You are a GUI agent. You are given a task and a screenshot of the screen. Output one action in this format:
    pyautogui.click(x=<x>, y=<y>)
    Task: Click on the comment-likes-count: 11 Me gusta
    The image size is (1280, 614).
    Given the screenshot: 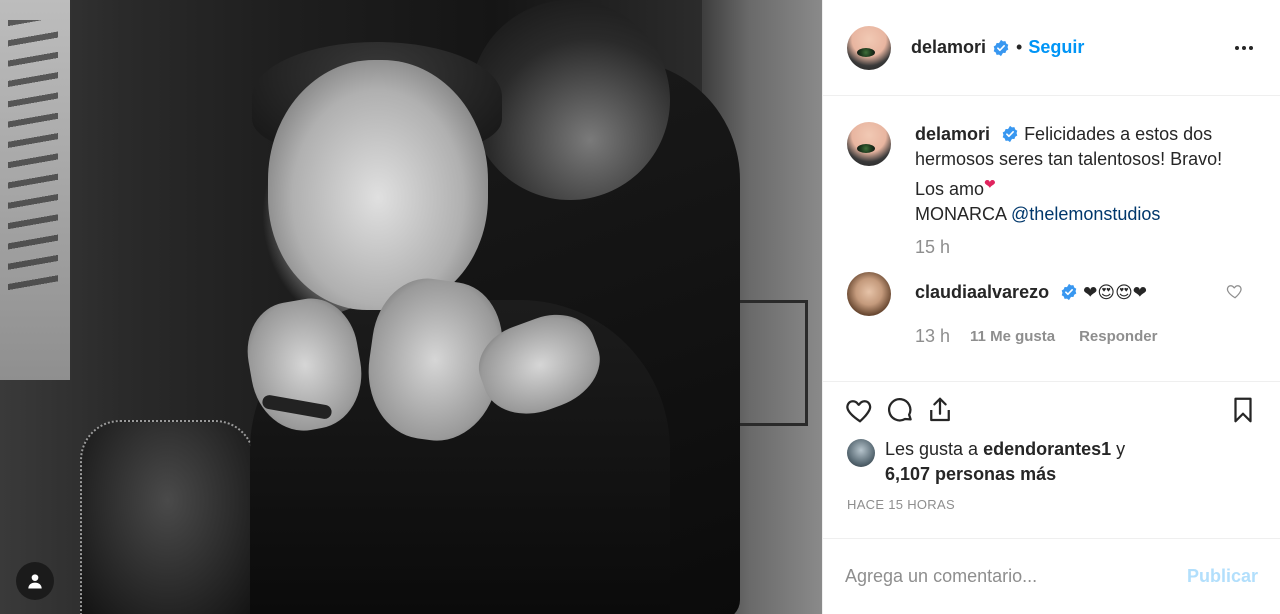 What is the action you would take?
    pyautogui.click(x=1012, y=336)
    